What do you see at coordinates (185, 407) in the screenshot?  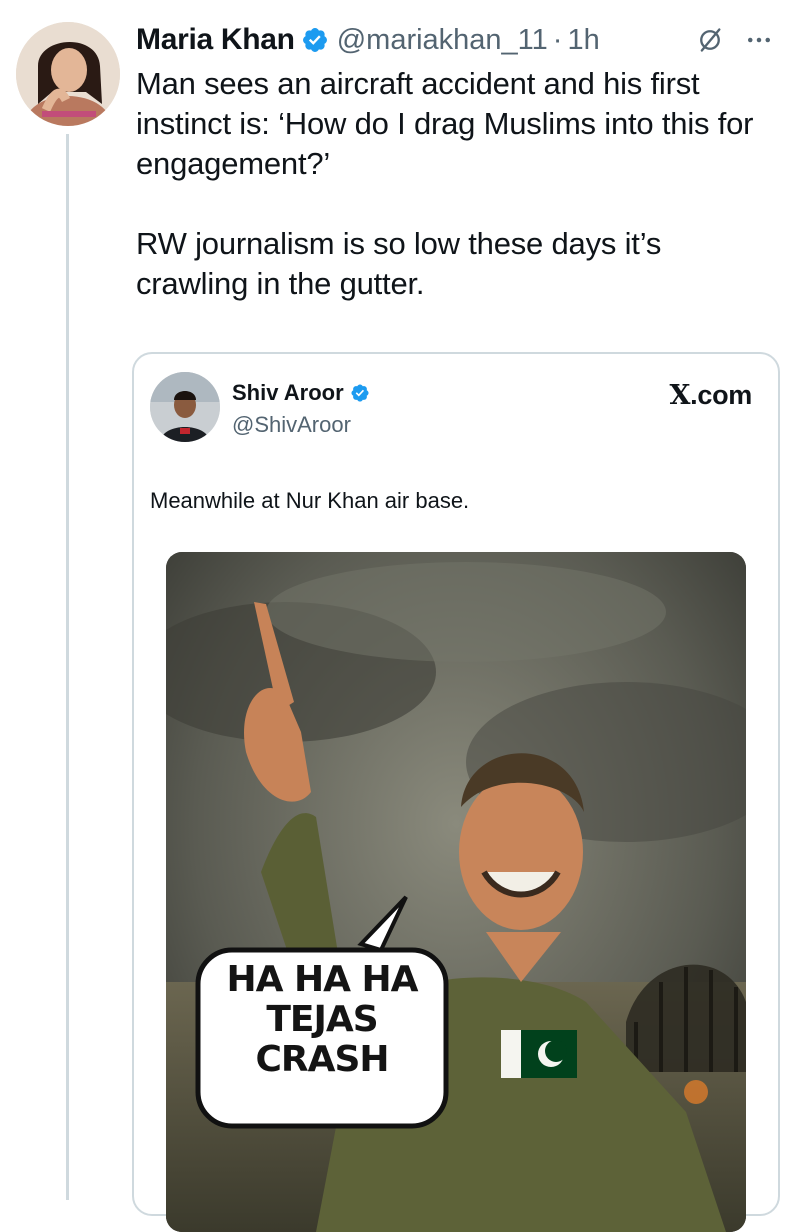 I see `quoted-author-avatar` at bounding box center [185, 407].